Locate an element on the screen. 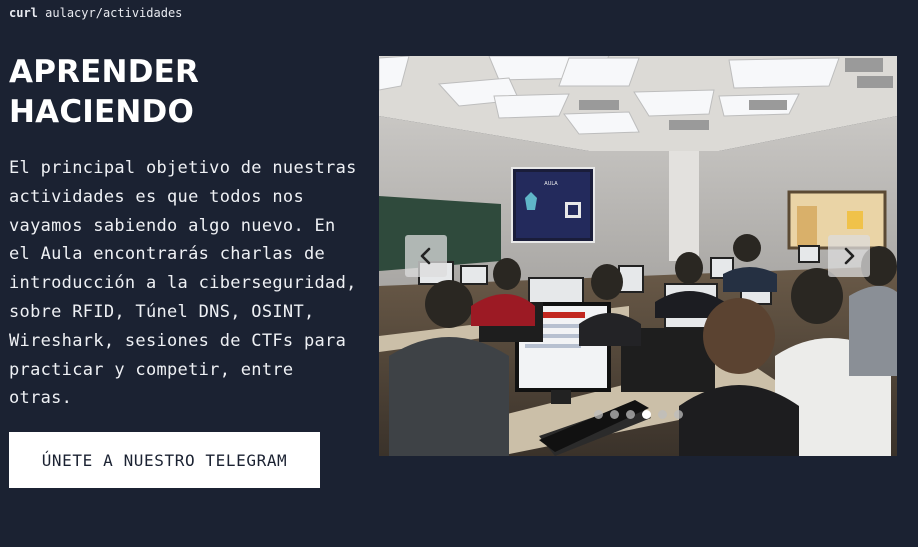  section-title-line2: HACIENDO is located at coordinates (102, 112).